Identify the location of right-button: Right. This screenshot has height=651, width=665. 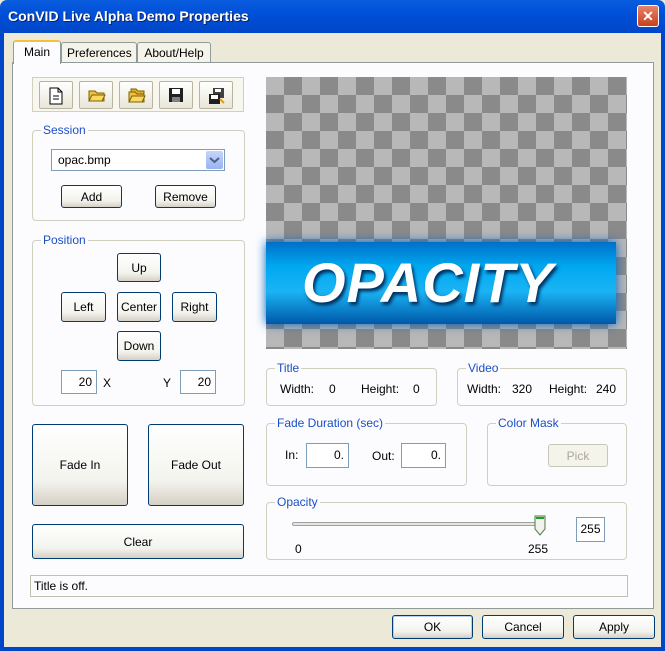
(194, 307).